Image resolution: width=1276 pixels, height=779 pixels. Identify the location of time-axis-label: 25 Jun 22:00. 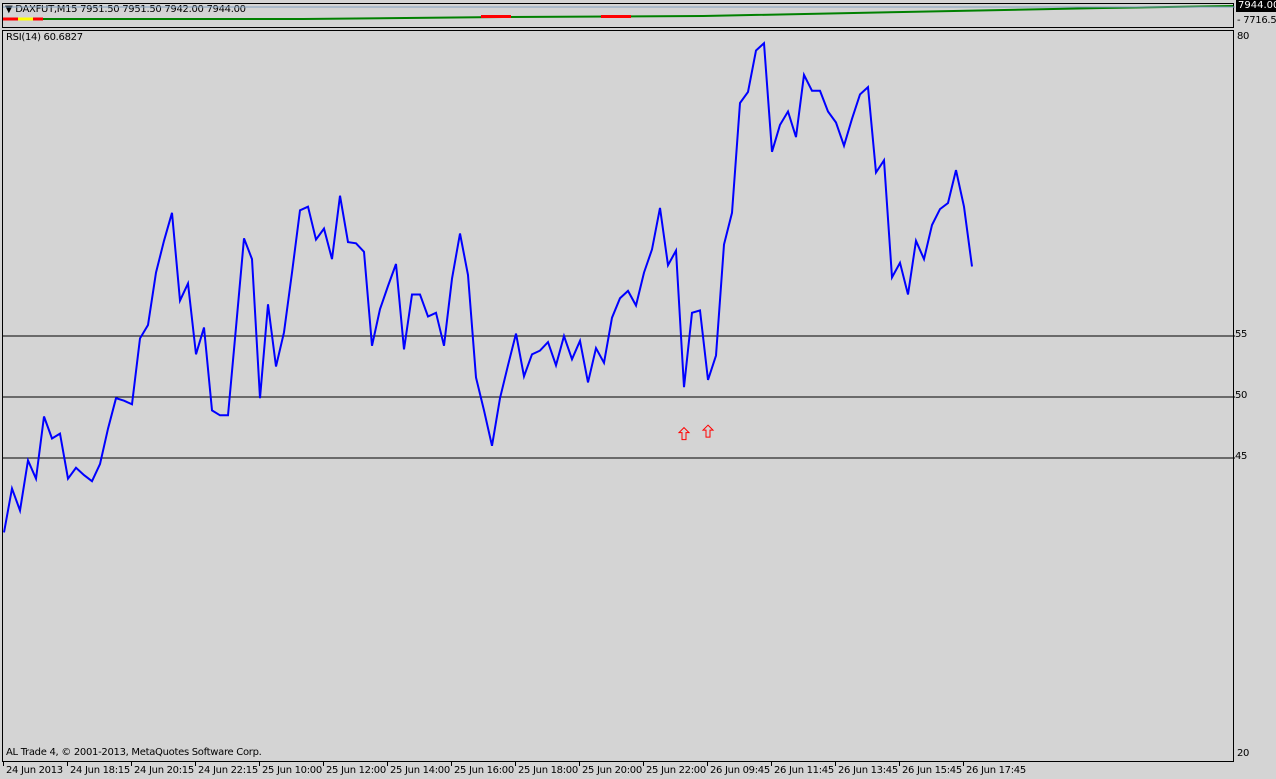
(676, 770).